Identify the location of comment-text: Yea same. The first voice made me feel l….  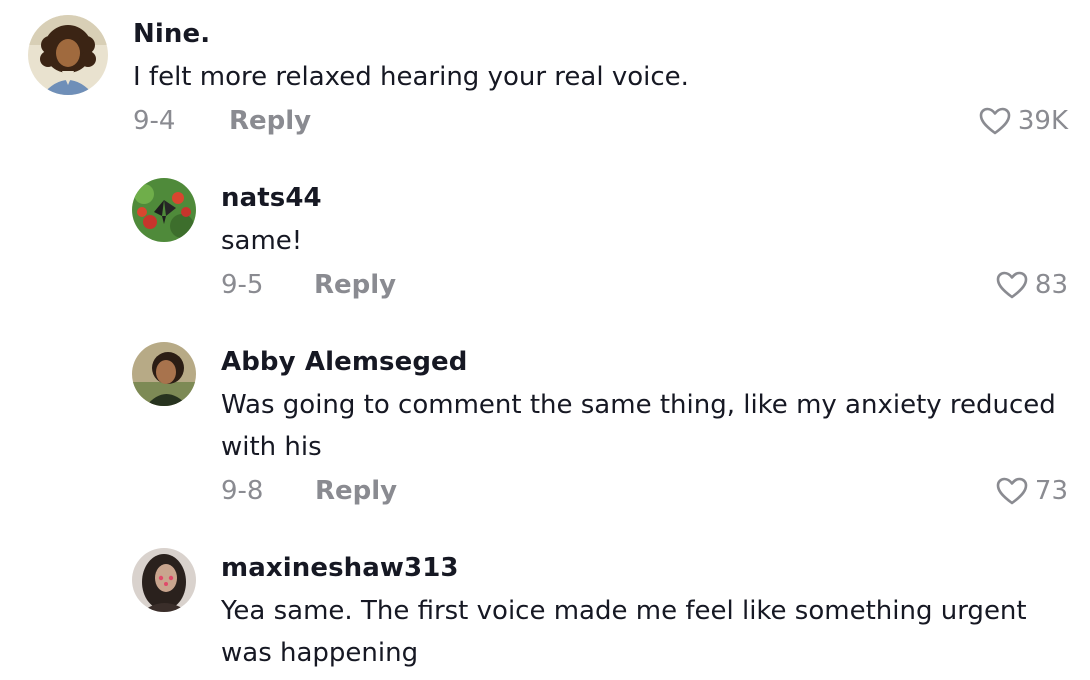
(624, 632).